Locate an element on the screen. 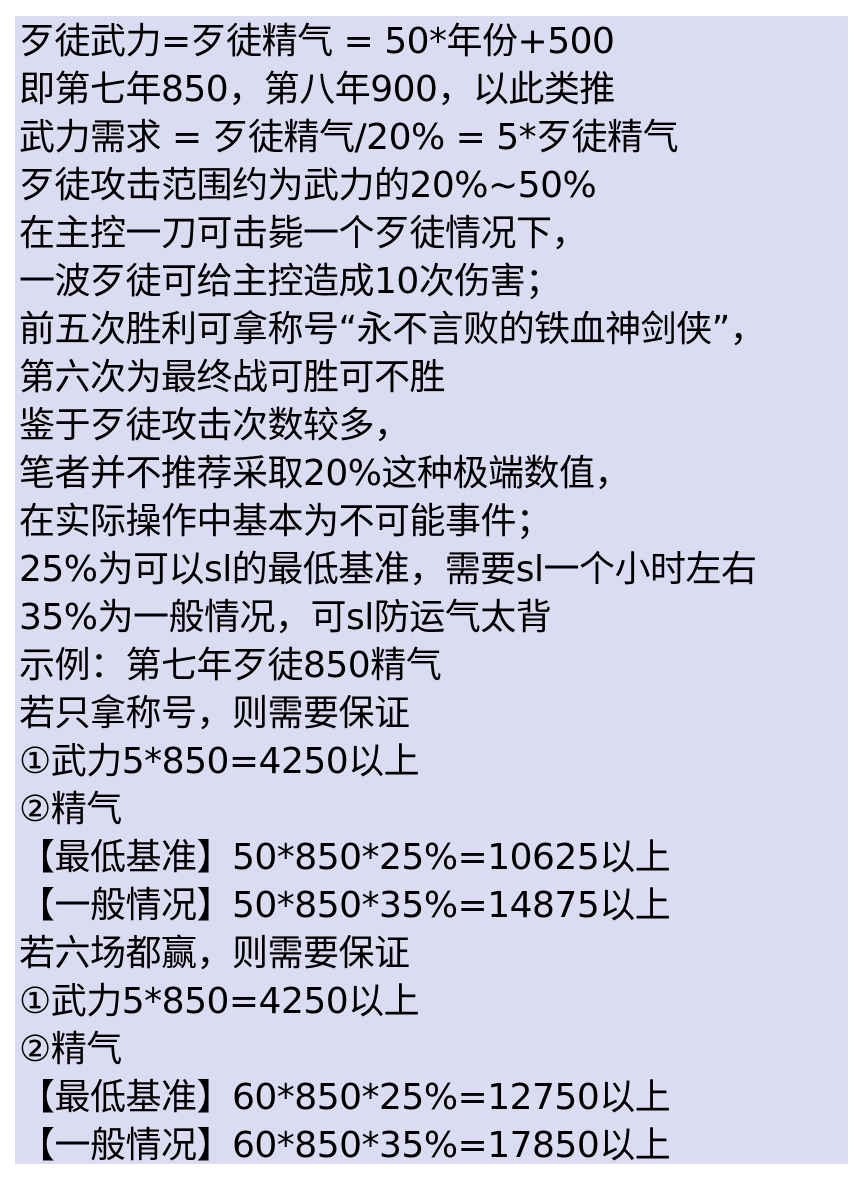 This screenshot has height=1182, width=864. text-line-six-wins-power: ①武力5*850=4250以上 is located at coordinates (219, 1001).